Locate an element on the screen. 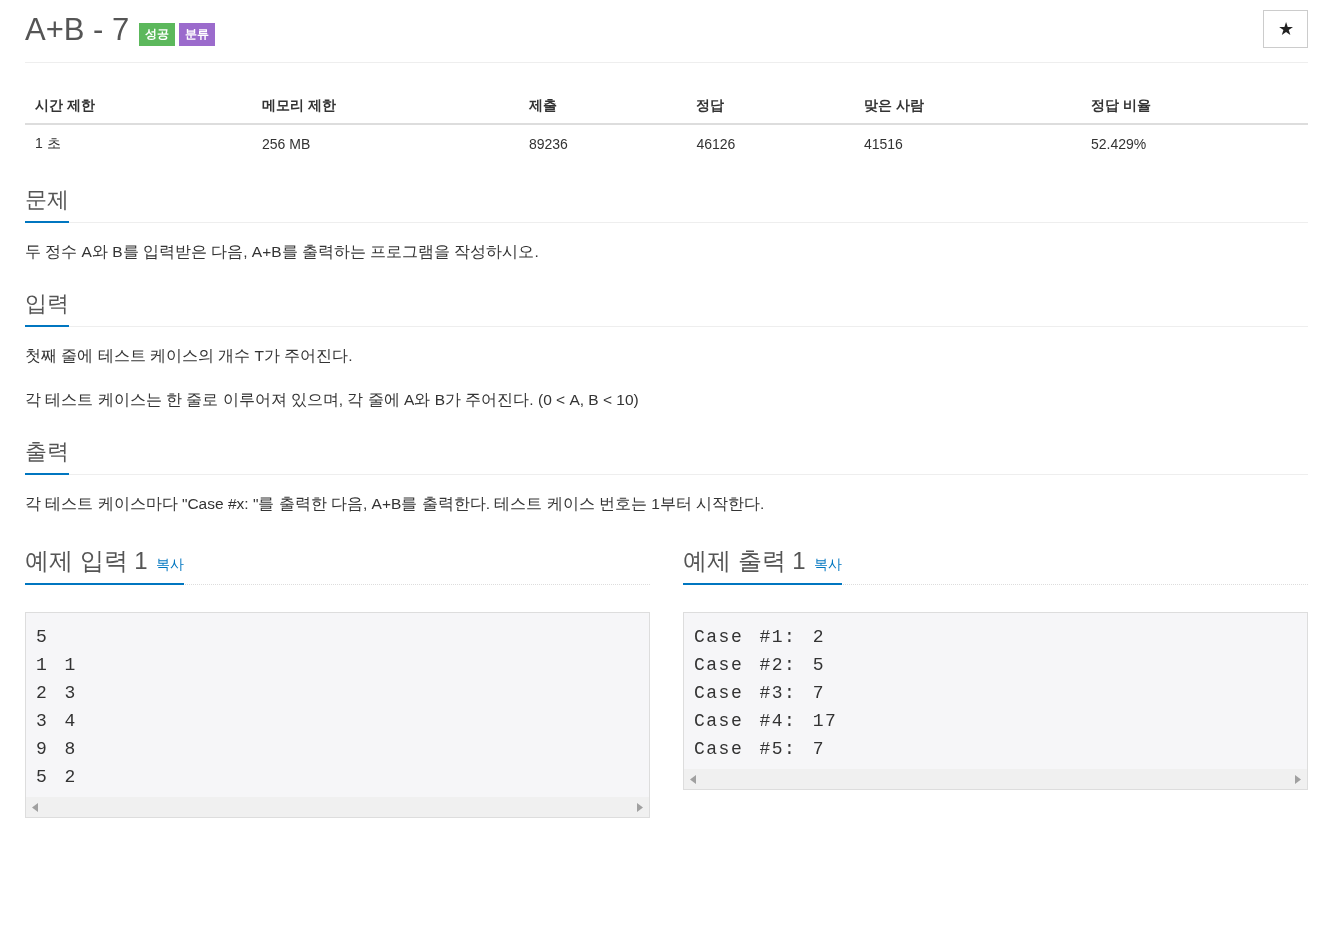 Image resolution: width=1328 pixels, height=925 pixels. tag-label: 분류 is located at coordinates (197, 34).